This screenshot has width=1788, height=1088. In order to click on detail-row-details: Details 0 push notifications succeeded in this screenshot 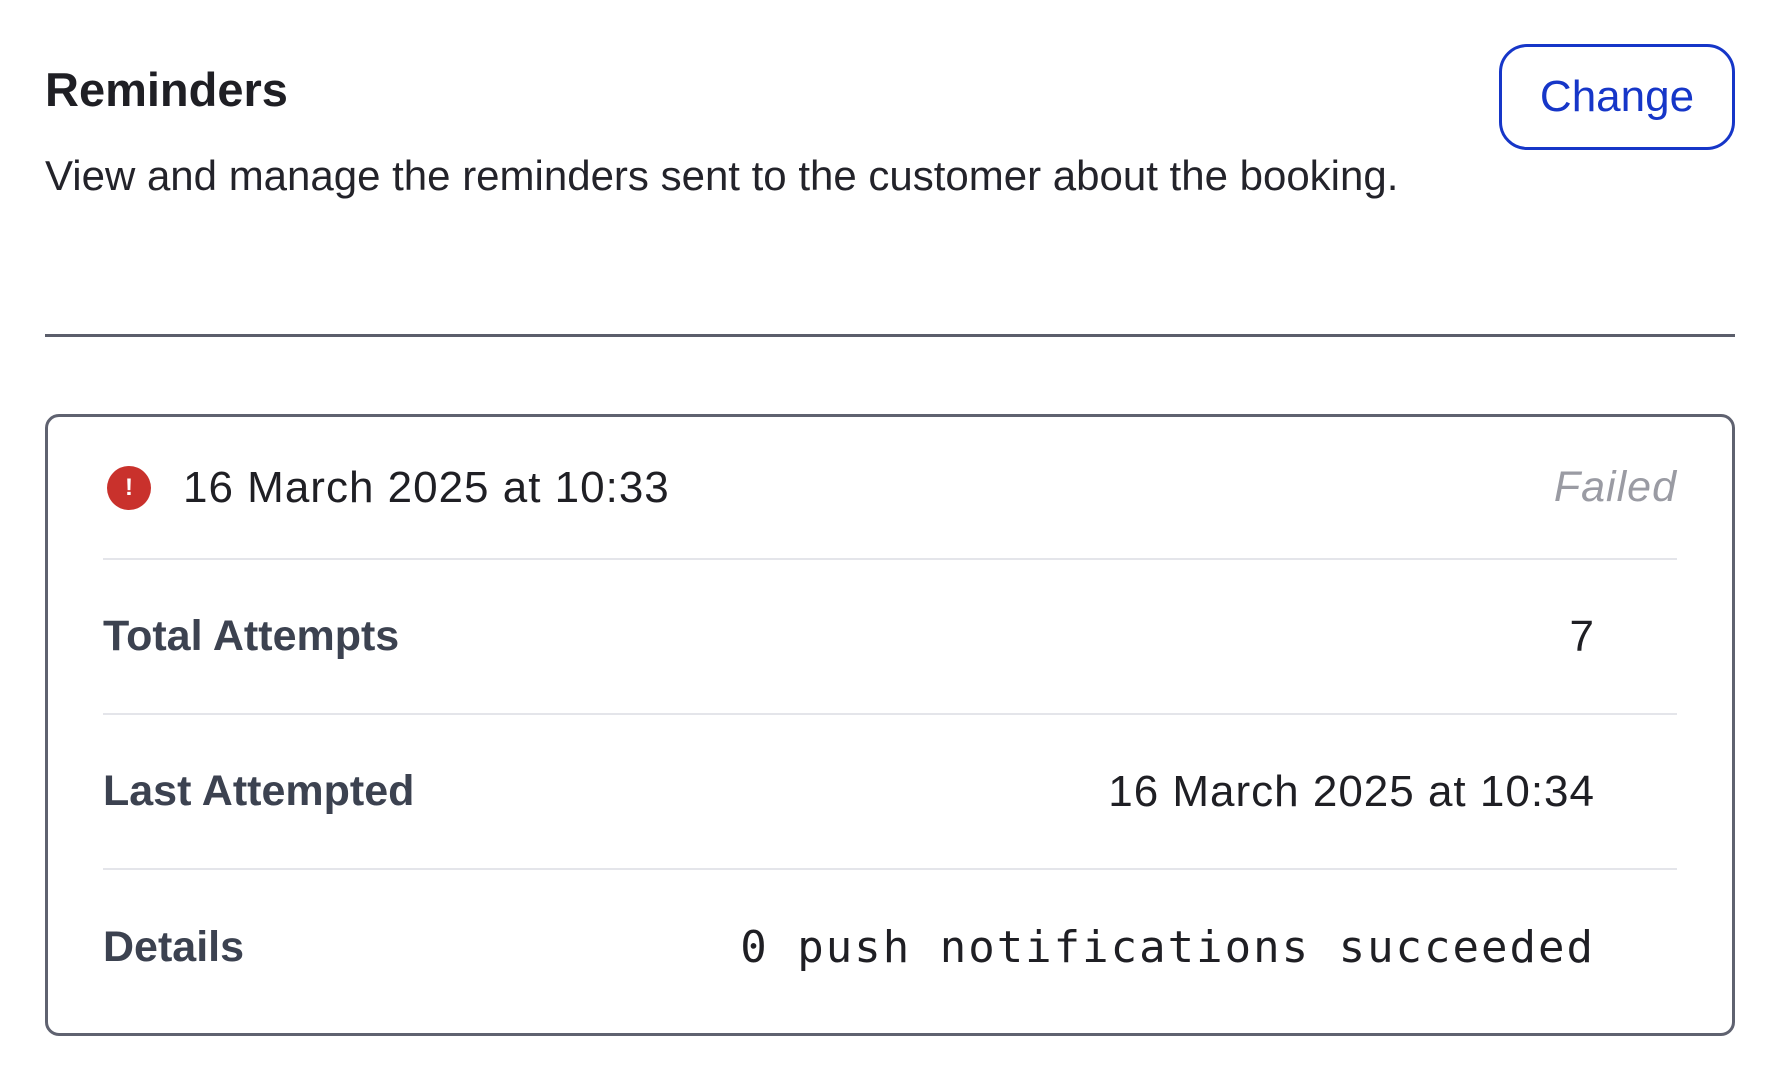, I will do `click(890, 947)`.